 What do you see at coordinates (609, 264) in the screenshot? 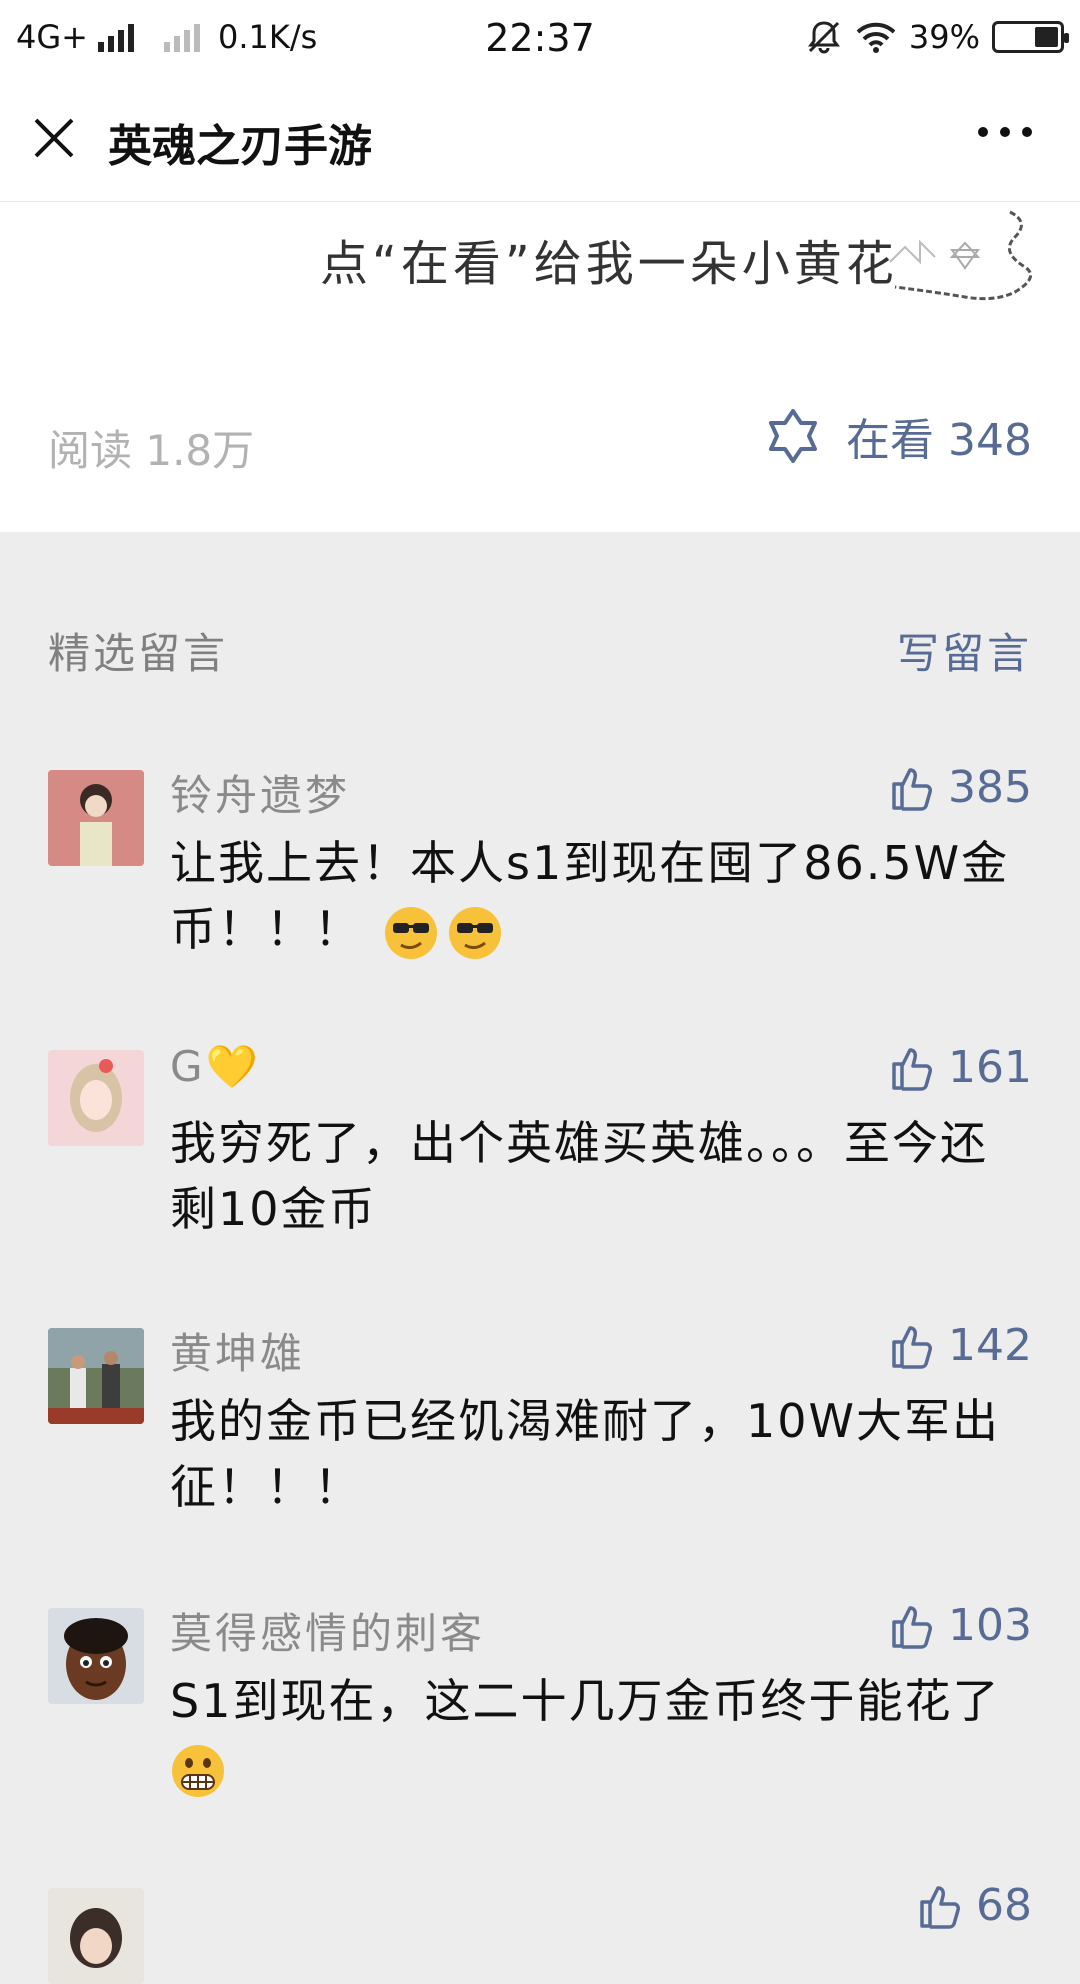
I see `promo-text: 点“在看”给我一朵小黄花` at bounding box center [609, 264].